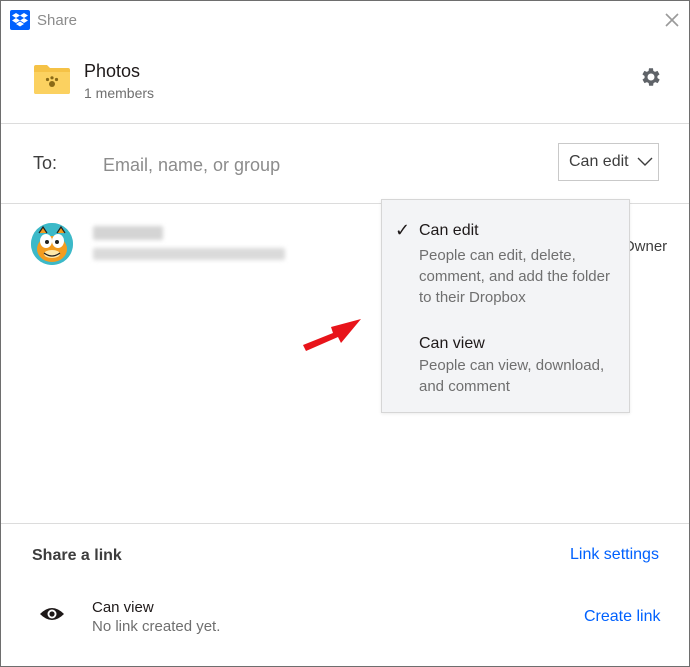 This screenshot has height=667, width=690. What do you see at coordinates (512, 376) in the screenshot?
I see `menu-option-description: People can view, download, and comment` at bounding box center [512, 376].